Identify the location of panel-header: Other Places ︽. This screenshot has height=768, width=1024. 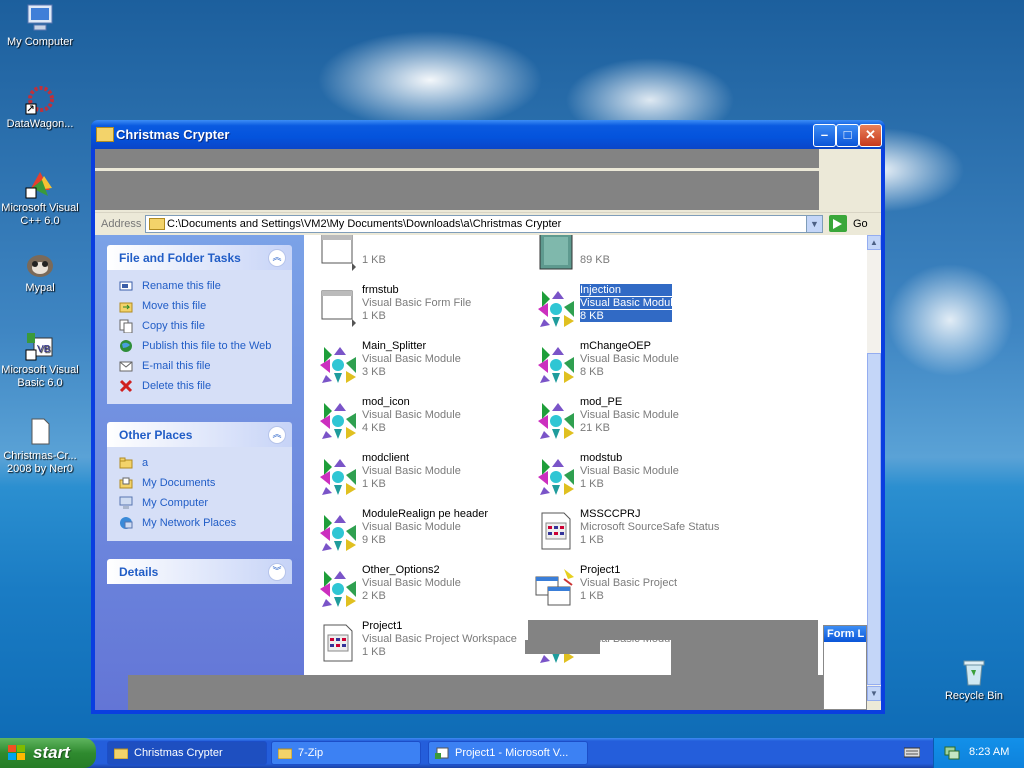
(199, 434).